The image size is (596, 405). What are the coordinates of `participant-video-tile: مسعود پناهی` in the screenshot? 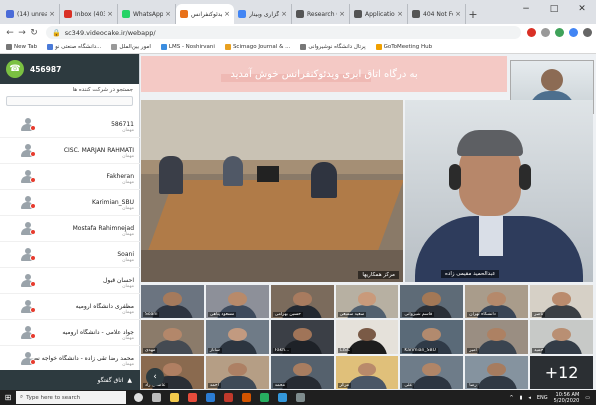 It's located at (237, 302).